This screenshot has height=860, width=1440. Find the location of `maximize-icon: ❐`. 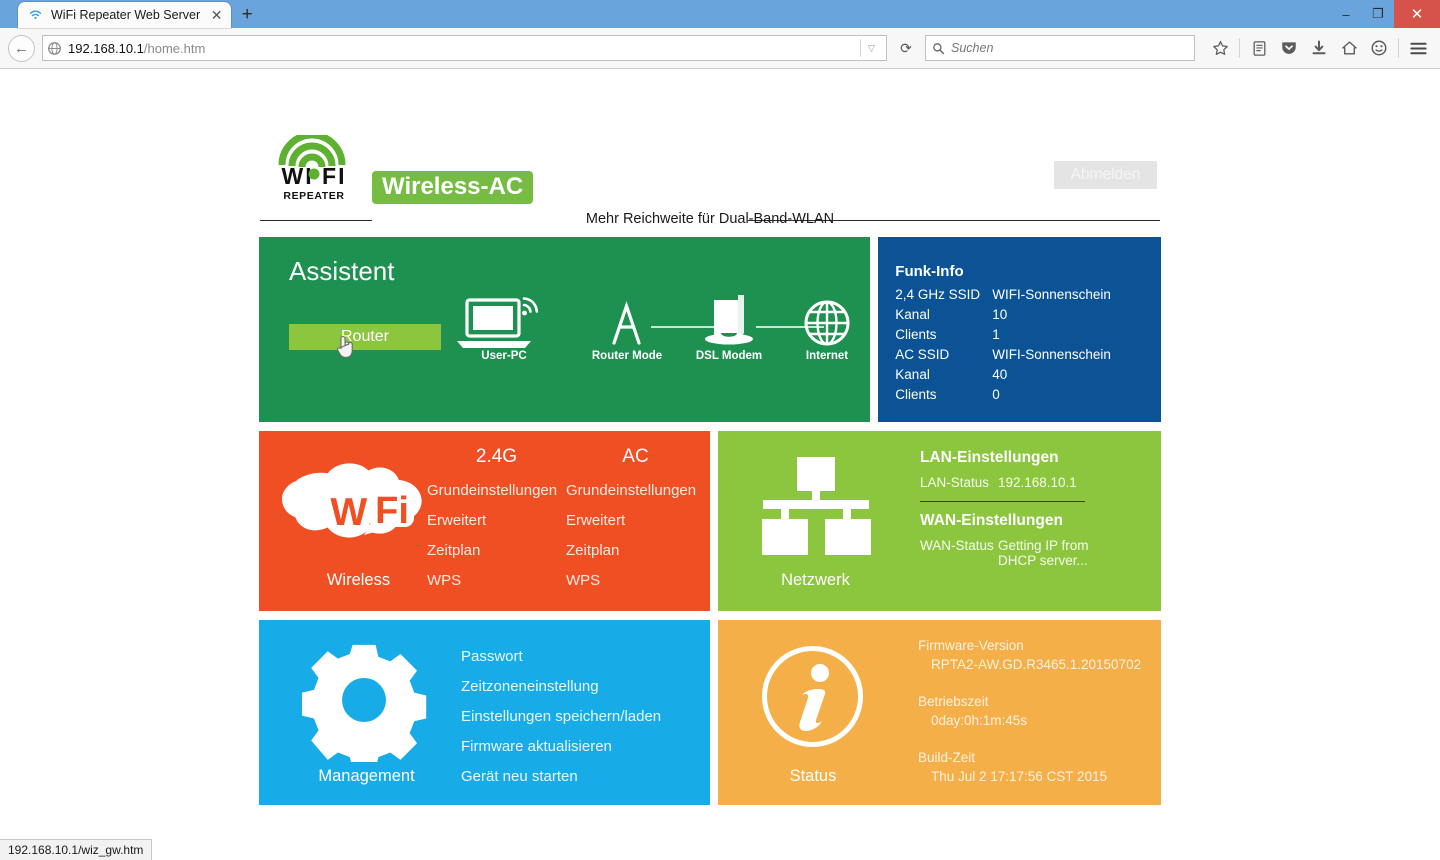

maximize-icon: ❐ is located at coordinates (1378, 14).